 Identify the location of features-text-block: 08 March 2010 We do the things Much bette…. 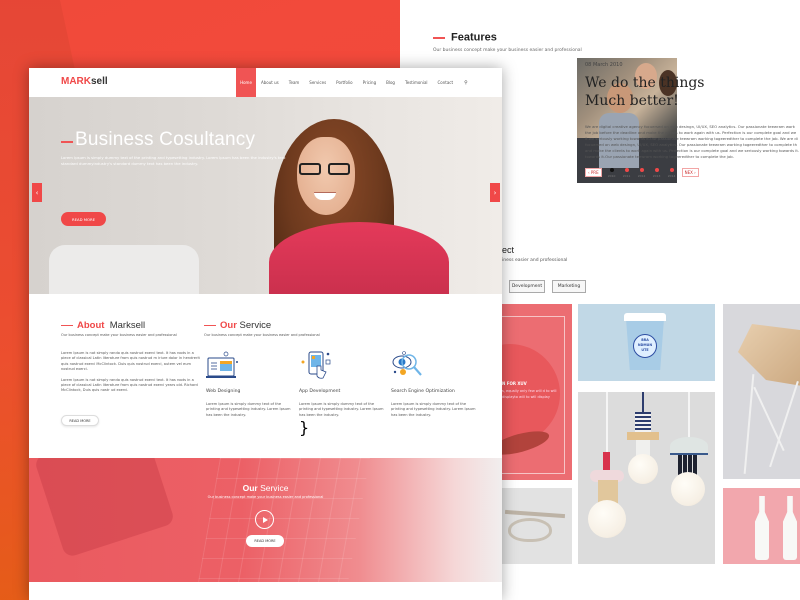
(692, 111).